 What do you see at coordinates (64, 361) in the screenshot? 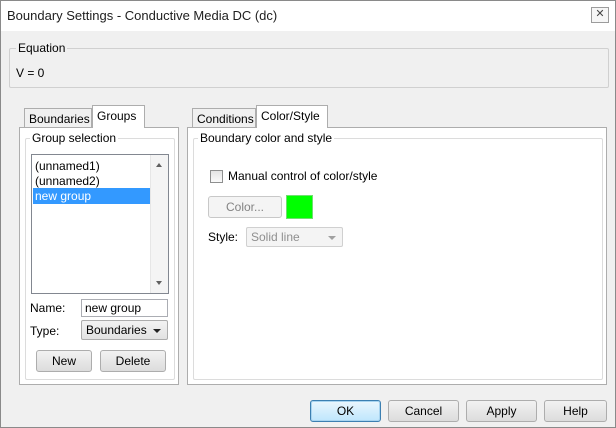
I see `new-button: New` at bounding box center [64, 361].